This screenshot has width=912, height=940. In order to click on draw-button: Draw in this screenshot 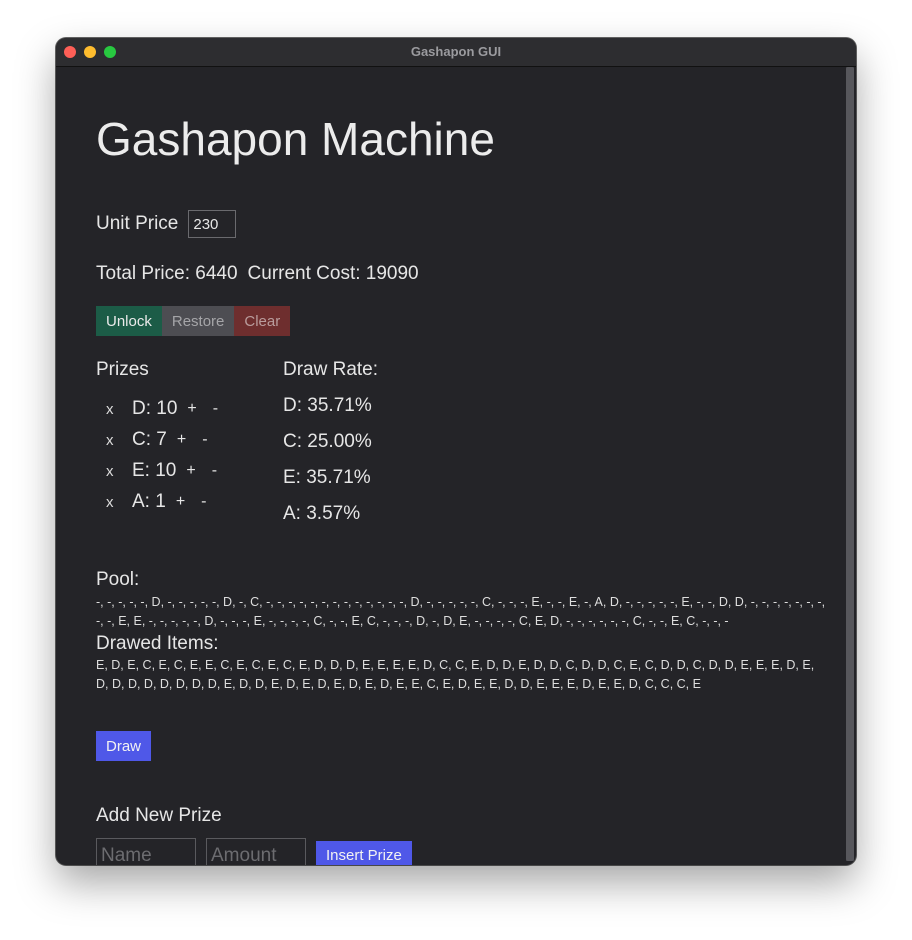, I will do `click(124, 746)`.